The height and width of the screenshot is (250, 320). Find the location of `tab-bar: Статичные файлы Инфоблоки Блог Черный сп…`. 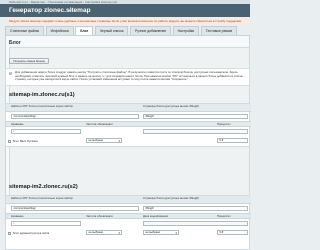

tab-bar: Статичные файлы Инфоблоки Блог Черный сп… is located at coordinates (127, 30).